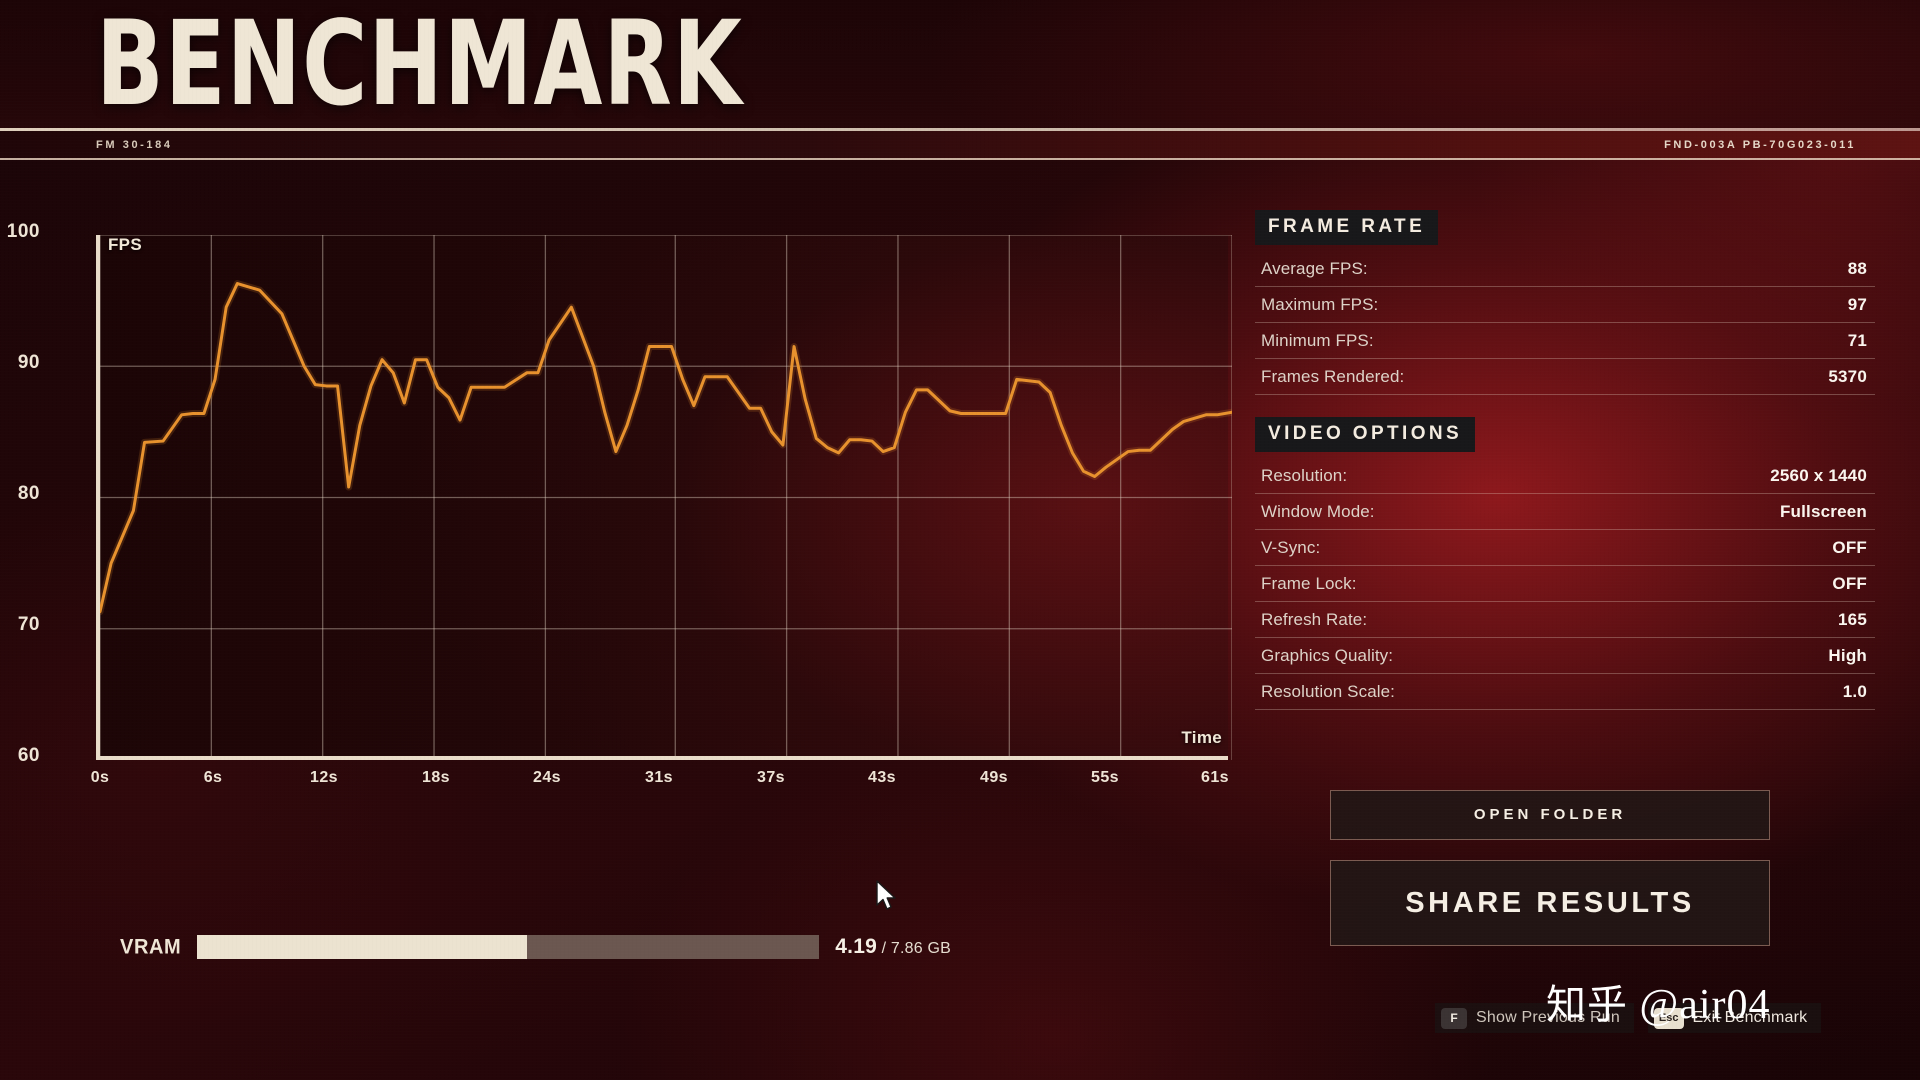 This screenshot has height=1080, width=1920. What do you see at coordinates (1587, 1005) in the screenshot?
I see `watermark-site: 知乎` at bounding box center [1587, 1005].